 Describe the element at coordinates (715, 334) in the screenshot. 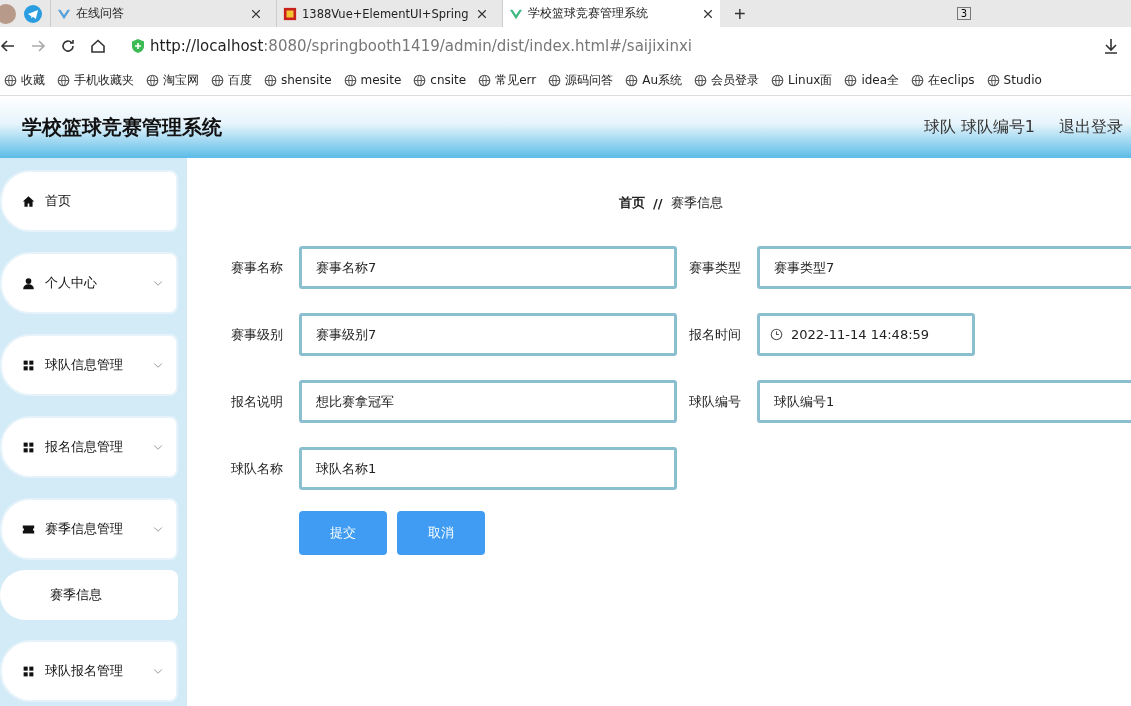

I see `field-label: 报名时间` at that location.